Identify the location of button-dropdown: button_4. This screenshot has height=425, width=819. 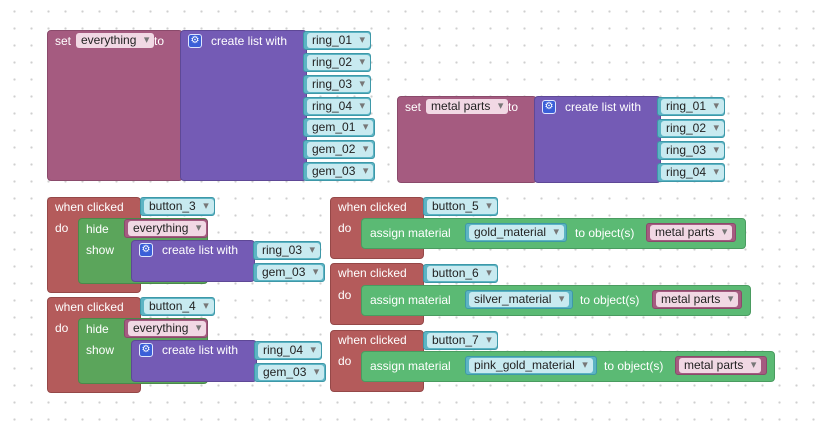
(179, 306).